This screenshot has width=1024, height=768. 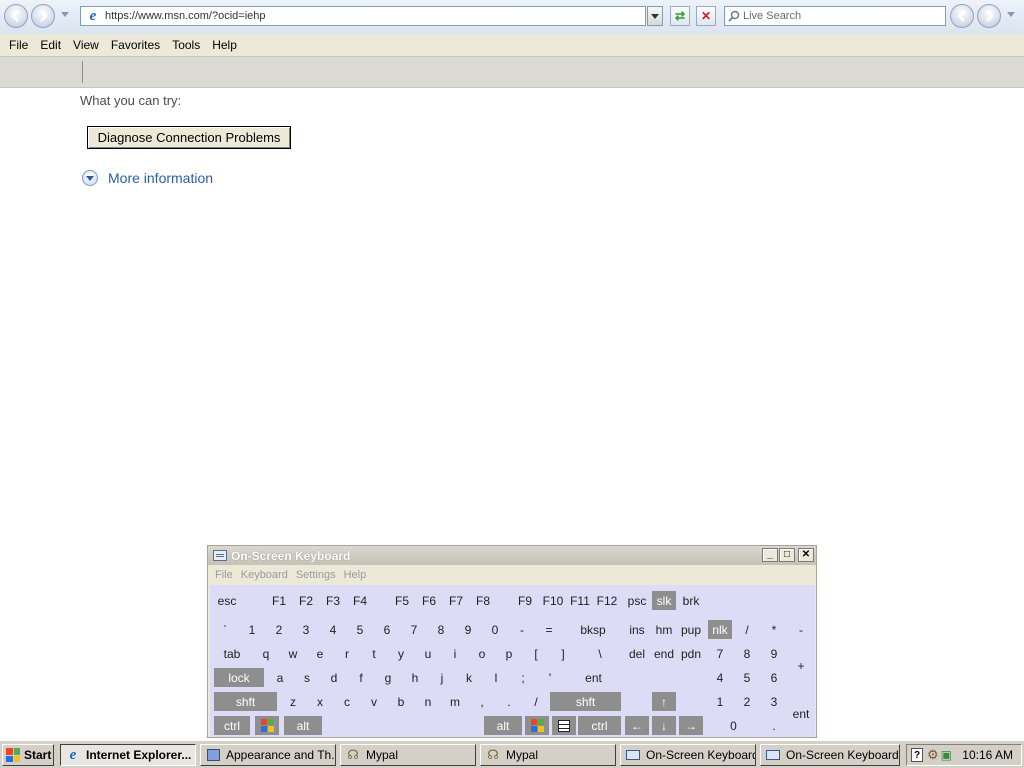 I want to click on osk-key: tab, so click(x=232, y=653).